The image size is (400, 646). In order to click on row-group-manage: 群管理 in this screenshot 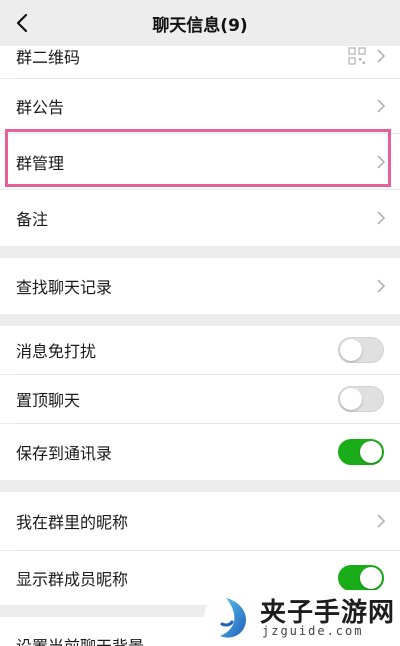, I will do `click(200, 161)`.